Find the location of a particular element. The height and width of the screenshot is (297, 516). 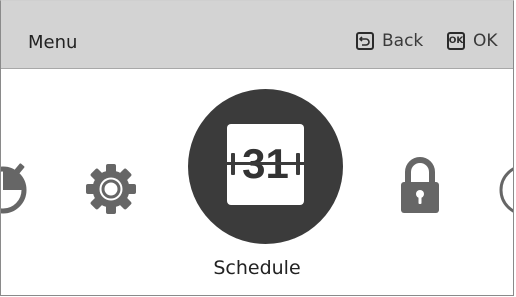

back-arrow-icon is located at coordinates (365, 41).